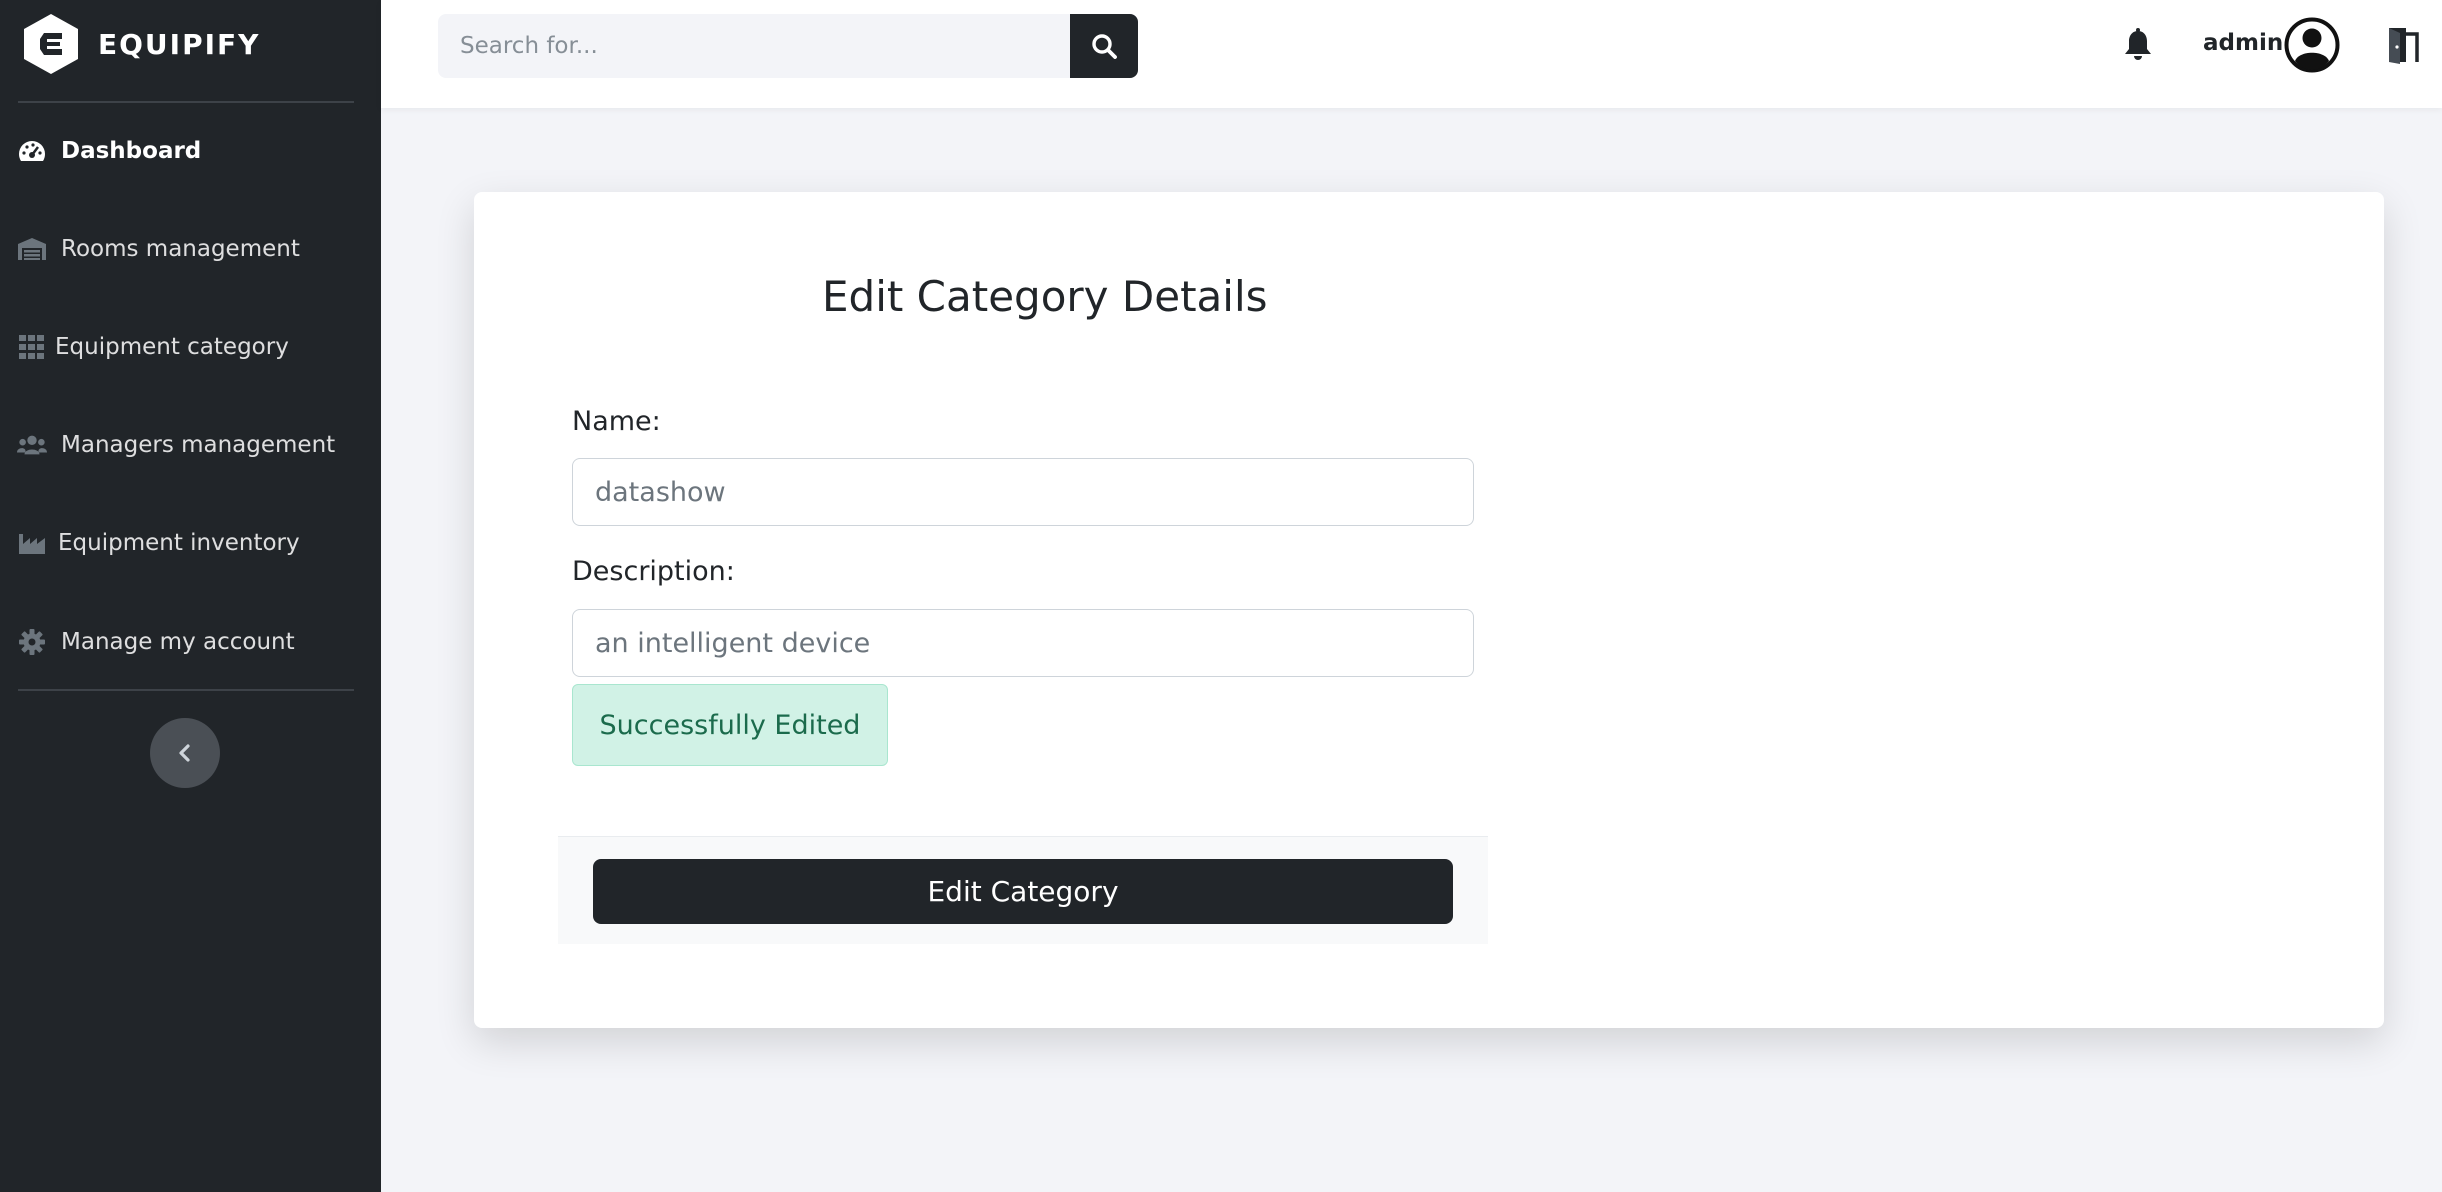 The image size is (2442, 1192). I want to click on sidebar-item-label: Equipment category, so click(172, 347).